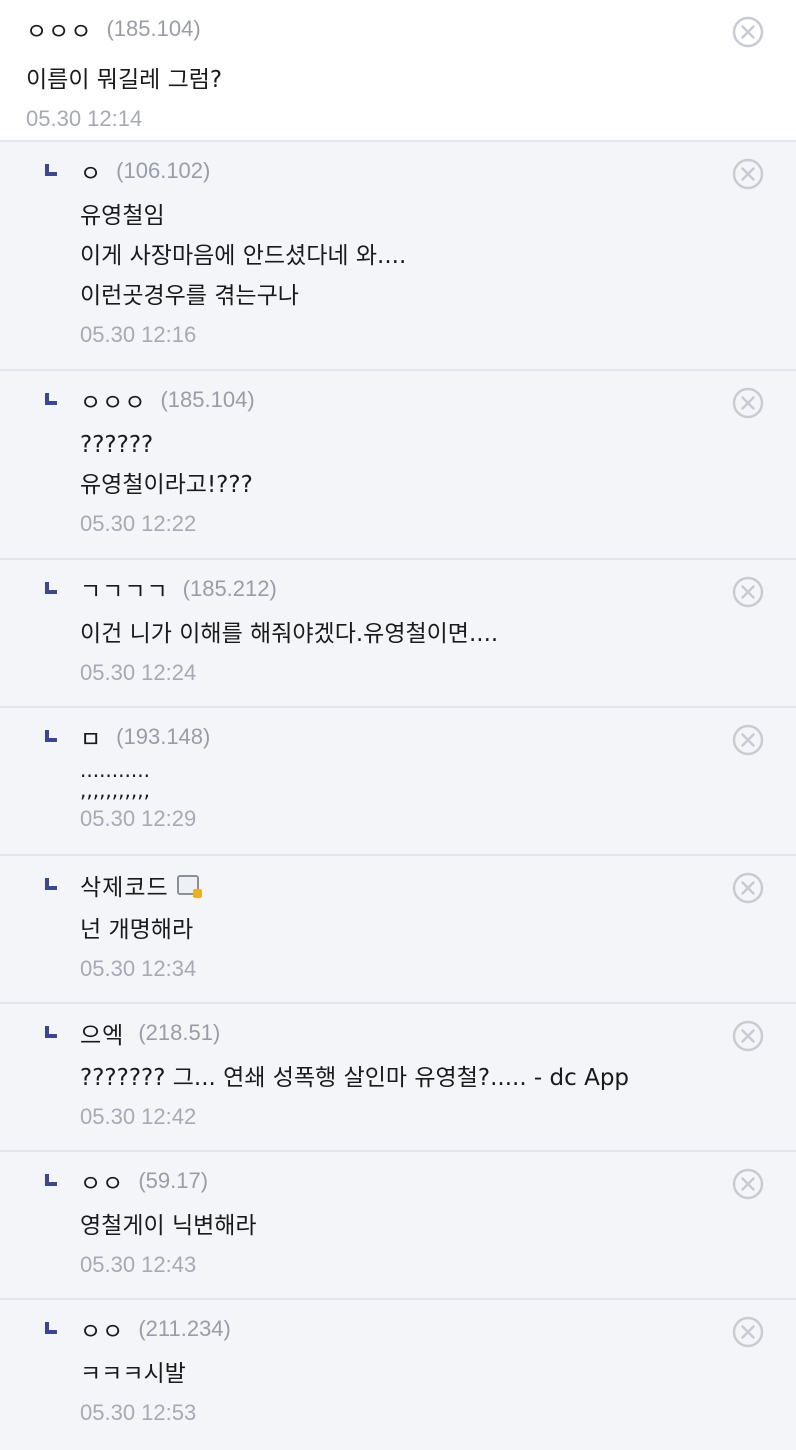 The width and height of the screenshot is (796, 1450). What do you see at coordinates (138, 672) in the screenshot?
I see `comment-date: 05.30 12:24` at bounding box center [138, 672].